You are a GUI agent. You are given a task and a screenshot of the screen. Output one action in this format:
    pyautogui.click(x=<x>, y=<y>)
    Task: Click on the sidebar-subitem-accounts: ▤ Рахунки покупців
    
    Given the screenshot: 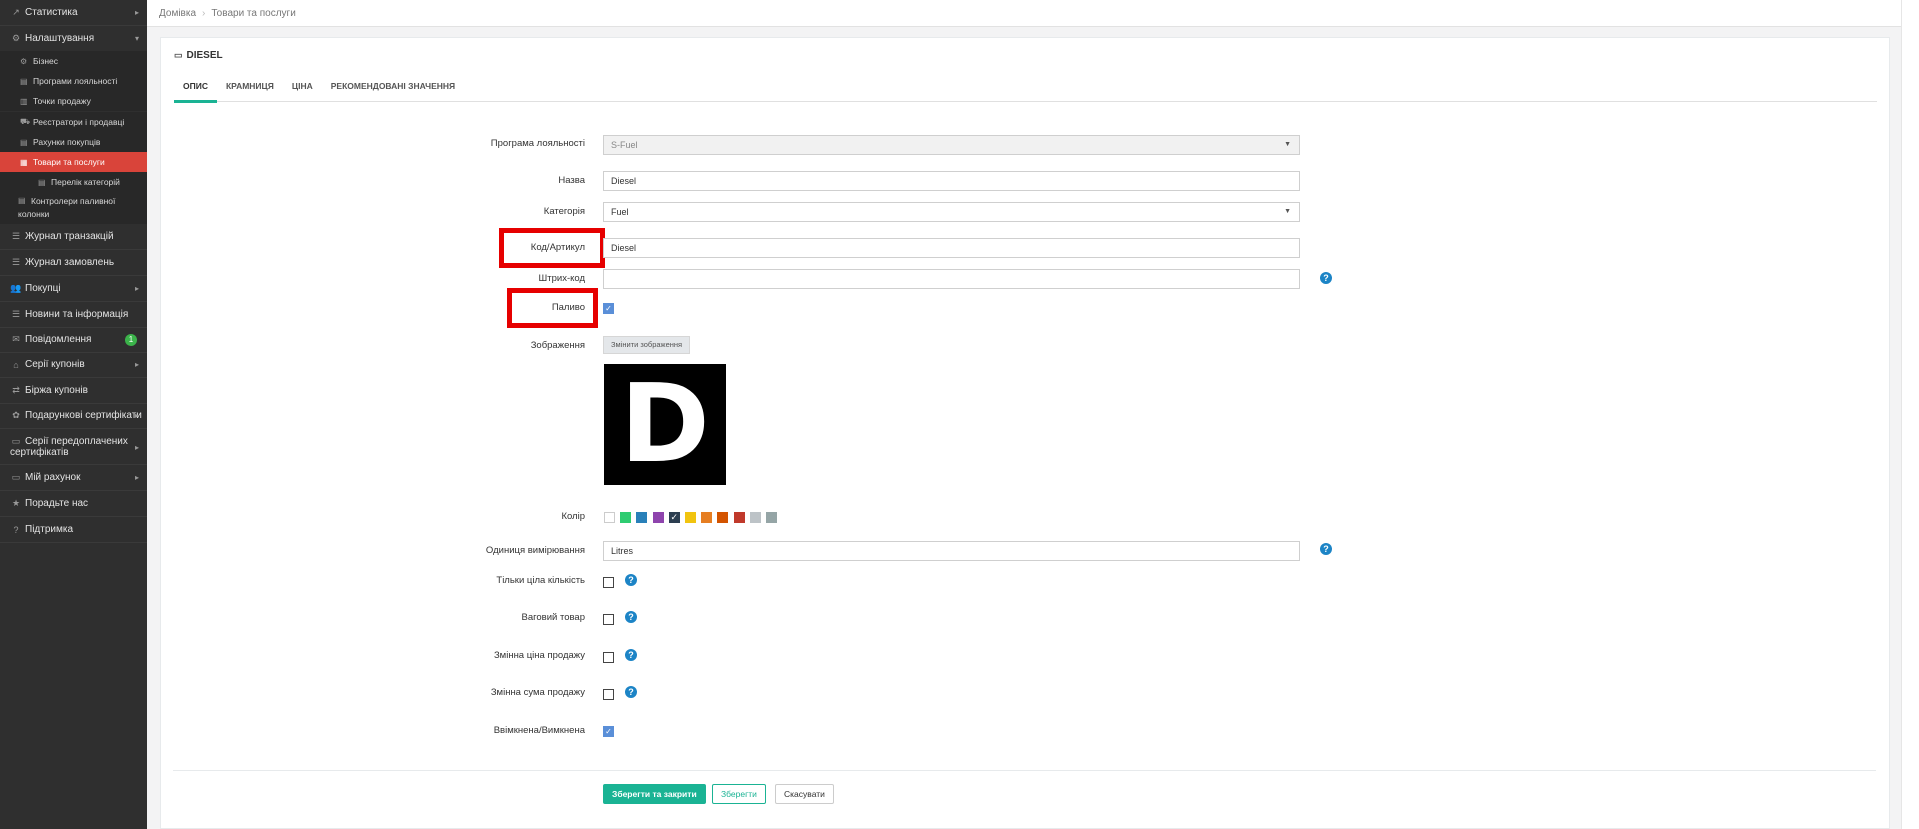 What is the action you would take?
    pyautogui.click(x=73, y=142)
    